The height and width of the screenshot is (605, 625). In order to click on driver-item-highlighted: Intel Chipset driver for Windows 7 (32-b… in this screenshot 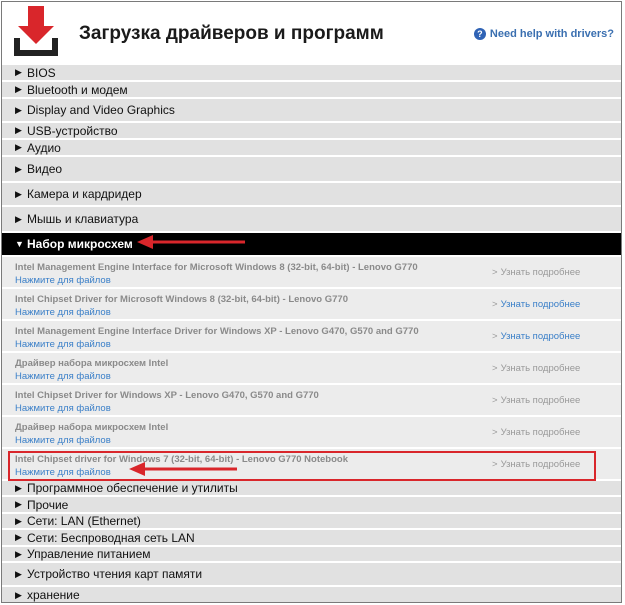, I will do `click(311, 465)`.